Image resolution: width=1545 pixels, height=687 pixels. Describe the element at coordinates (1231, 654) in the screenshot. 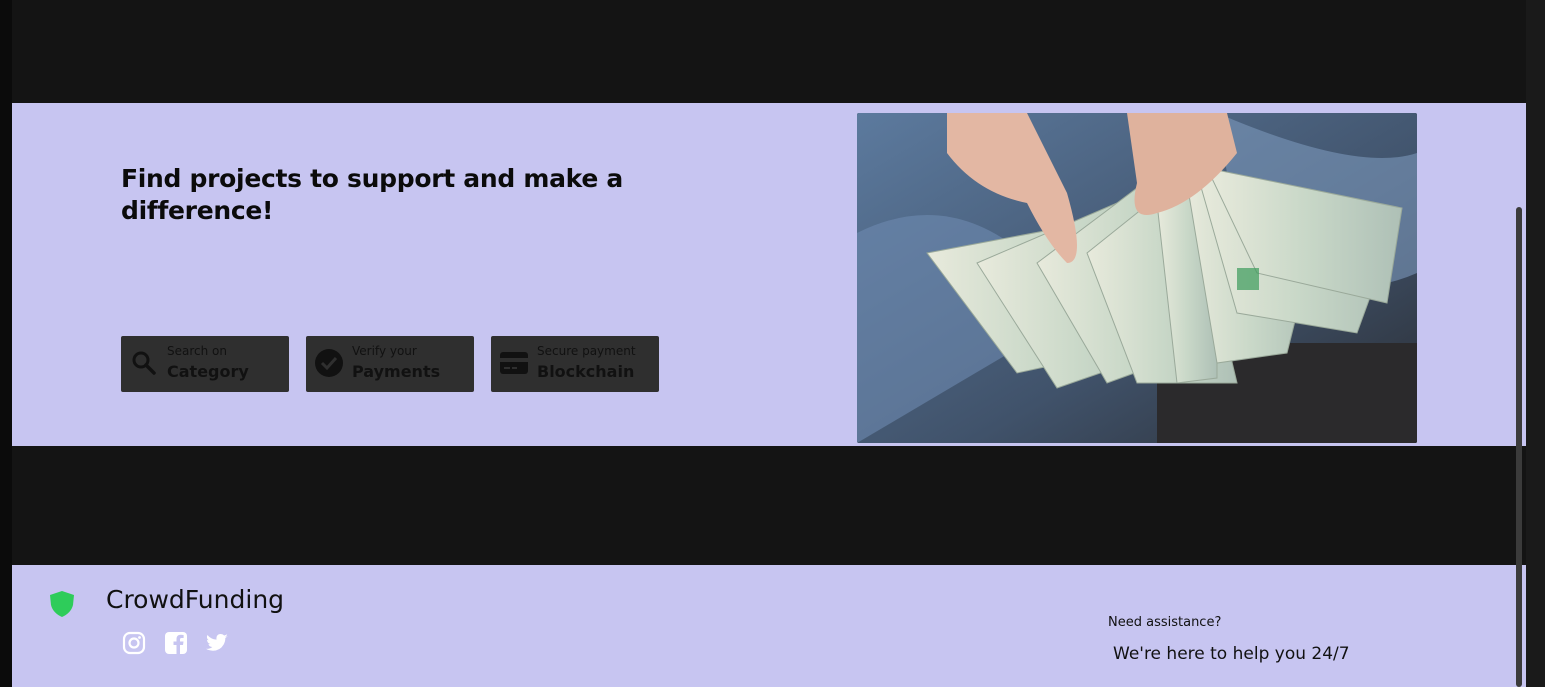

I see `assist-message: We're here to help you 24/7` at that location.